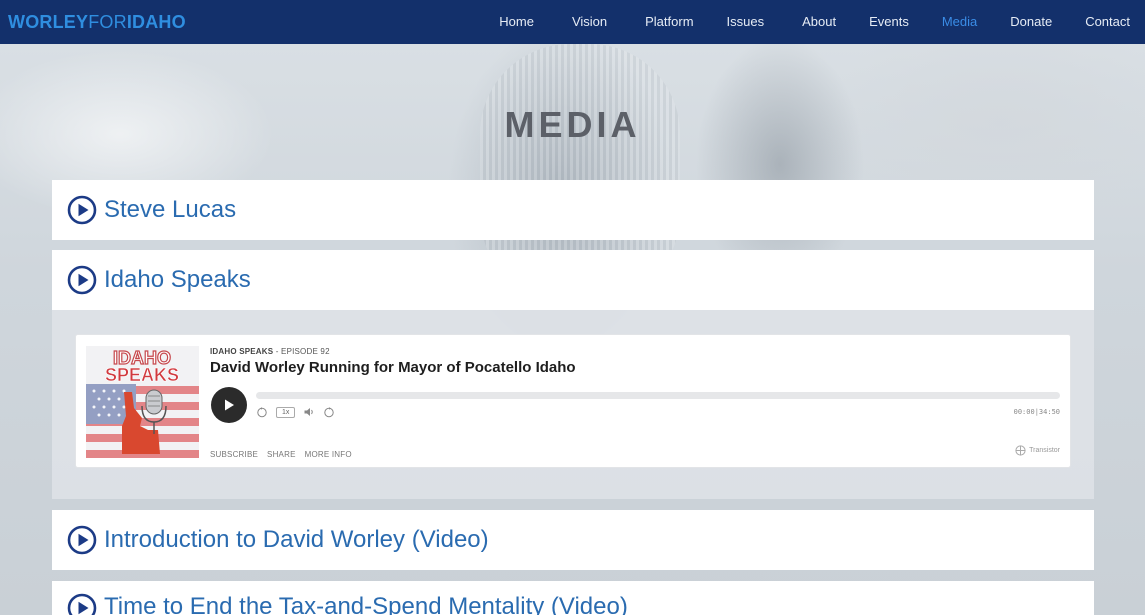  Describe the element at coordinates (1036, 412) in the screenshot. I see `time-display: 00:00|34:50` at that location.